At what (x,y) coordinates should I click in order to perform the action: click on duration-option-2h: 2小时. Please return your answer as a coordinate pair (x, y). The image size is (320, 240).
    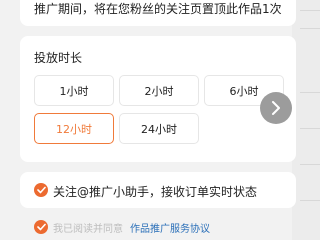
    Looking at the image, I should click on (159, 90).